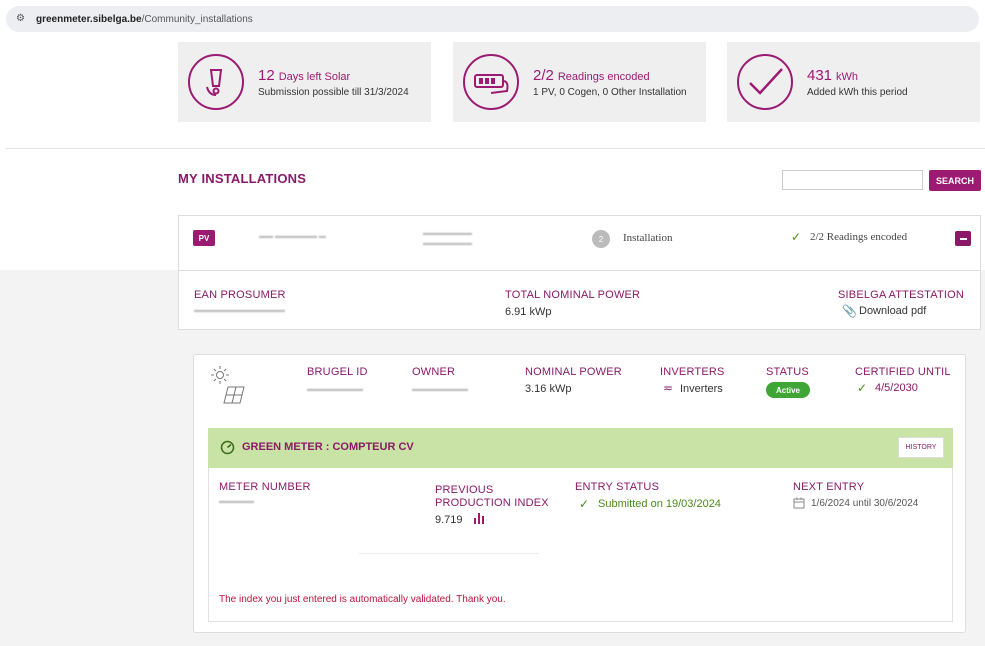 Image resolution: width=985 pixels, height=646 pixels. Describe the element at coordinates (865, 503) in the screenshot. I see `next-entry-value: 1/6/2024 until 30/6/2024` at that location.